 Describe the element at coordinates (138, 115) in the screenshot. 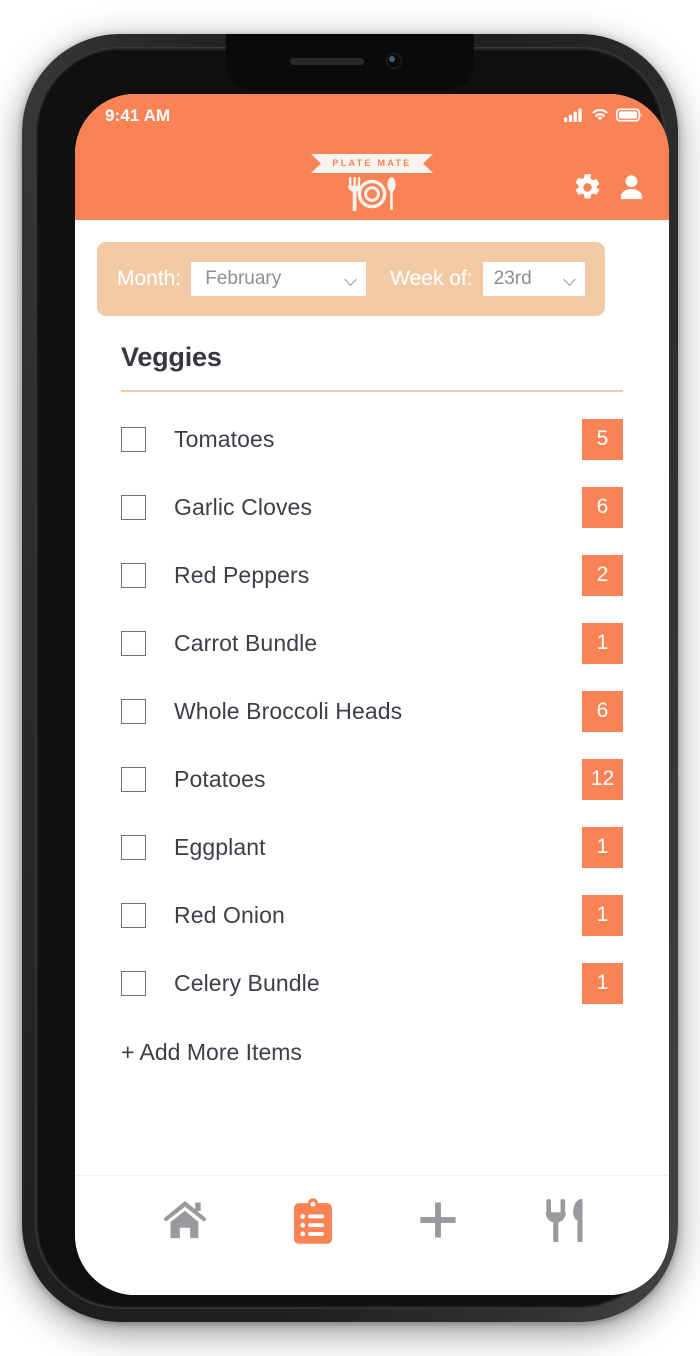

I see `status-time: 9:41 AM` at that location.